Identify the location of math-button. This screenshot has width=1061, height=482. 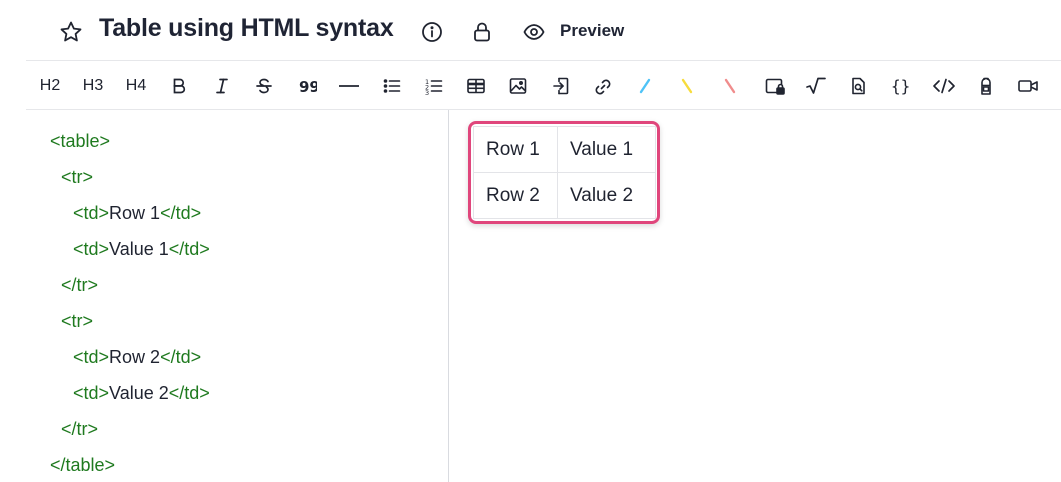
(816, 86).